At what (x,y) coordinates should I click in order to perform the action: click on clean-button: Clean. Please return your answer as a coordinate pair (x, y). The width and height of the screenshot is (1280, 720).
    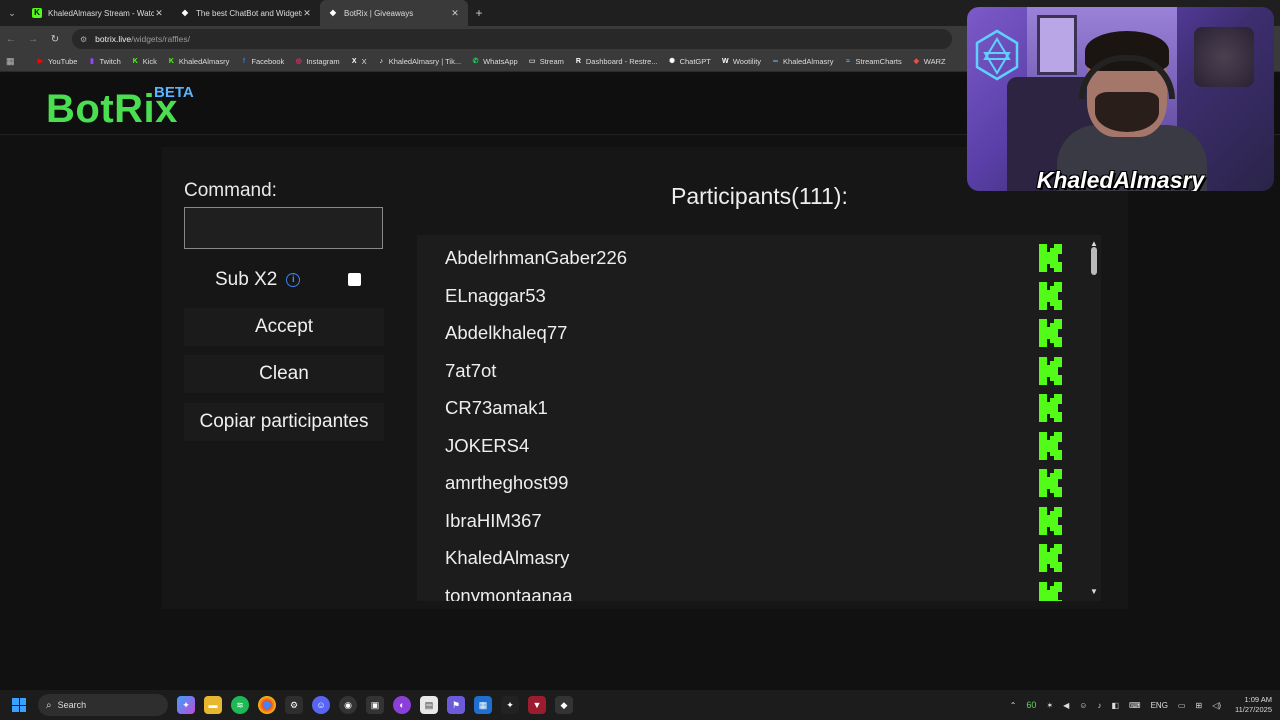
    Looking at the image, I should click on (284, 374).